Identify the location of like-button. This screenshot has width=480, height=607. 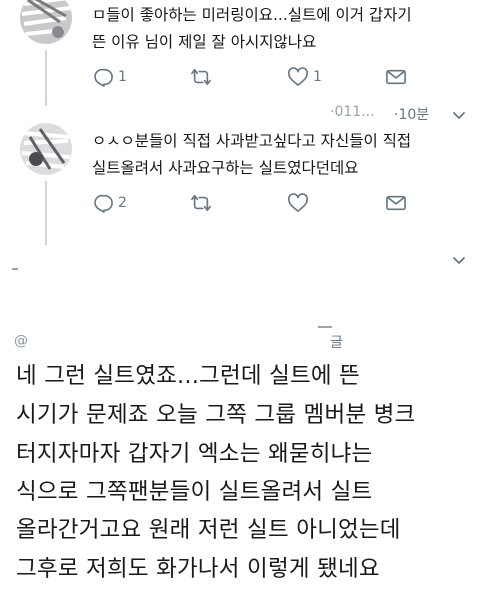
(300, 203).